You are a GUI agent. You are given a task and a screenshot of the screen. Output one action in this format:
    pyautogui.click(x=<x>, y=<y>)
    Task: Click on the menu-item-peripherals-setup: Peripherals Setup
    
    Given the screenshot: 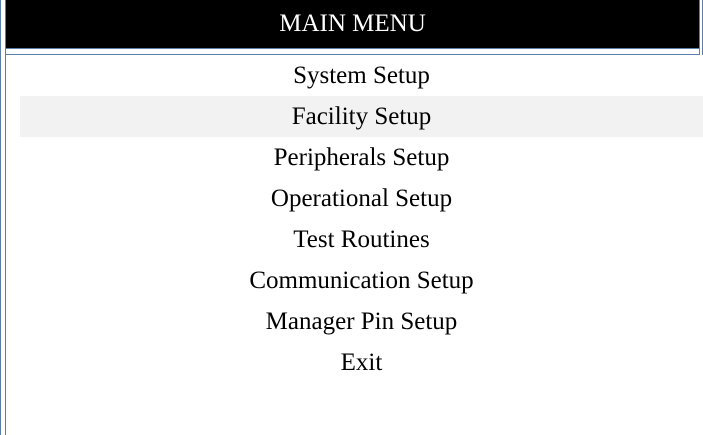 What is the action you would take?
    pyautogui.click(x=361, y=157)
    